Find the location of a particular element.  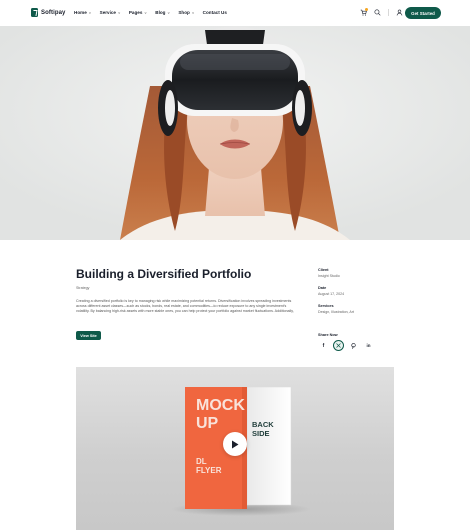

nav-item-label: Blog is located at coordinates (160, 12).